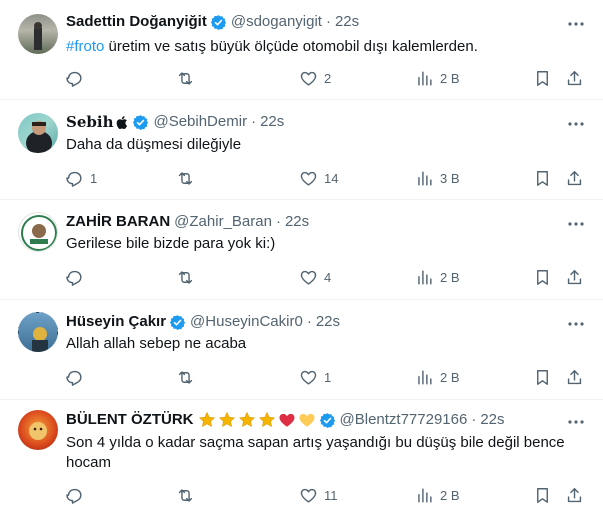 This screenshot has width=603, height=518. I want to click on like-button: 11, so click(318, 495).